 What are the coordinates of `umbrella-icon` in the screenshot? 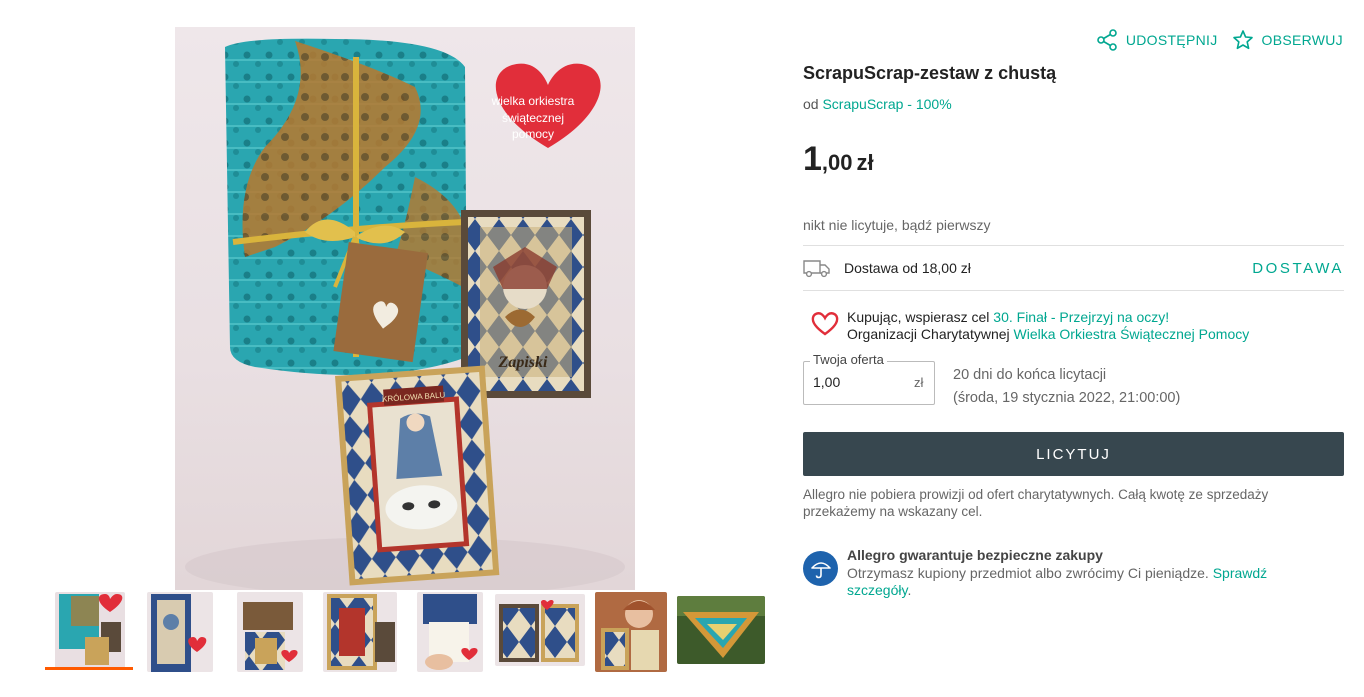 It's located at (820, 568).